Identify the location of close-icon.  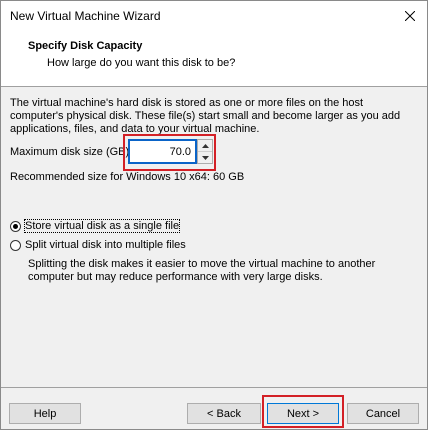
(410, 16).